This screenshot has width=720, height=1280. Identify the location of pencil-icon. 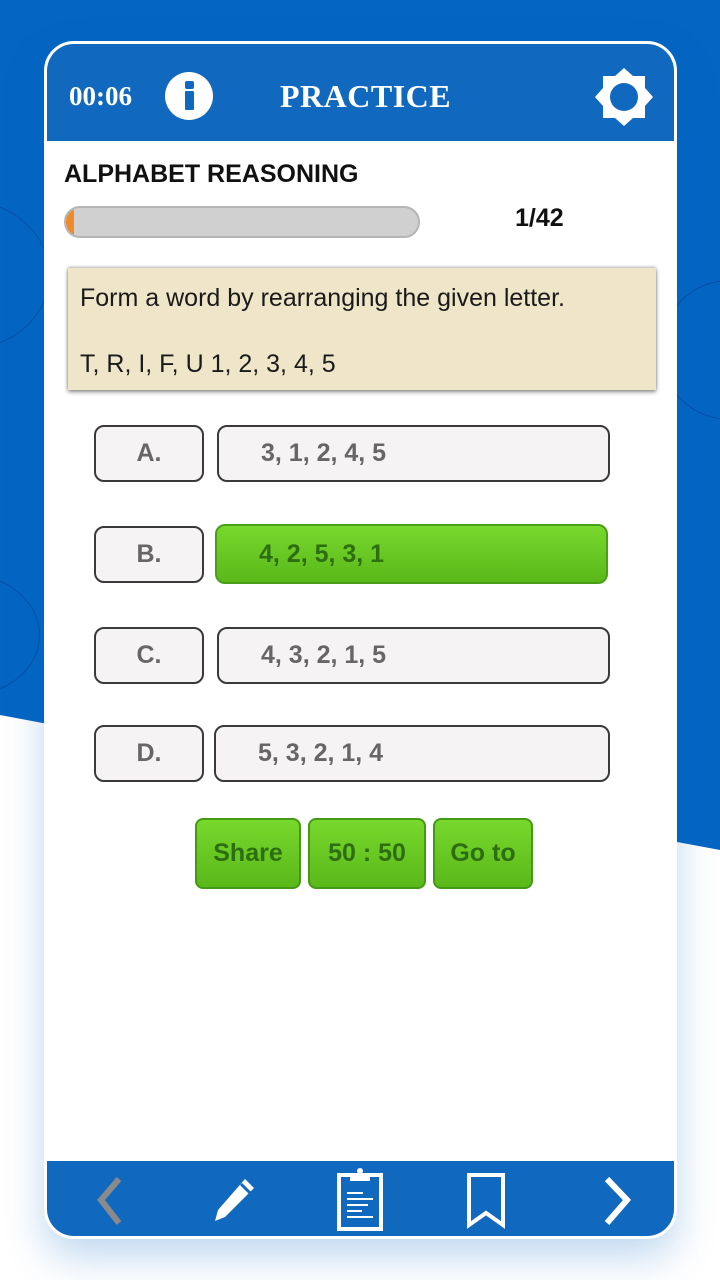
(234, 1200).